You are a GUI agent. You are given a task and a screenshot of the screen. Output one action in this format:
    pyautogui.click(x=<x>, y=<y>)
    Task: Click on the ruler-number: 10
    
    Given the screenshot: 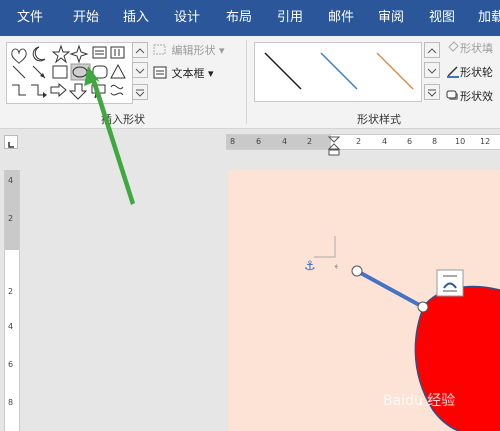 What is the action you would take?
    pyautogui.click(x=460, y=141)
    